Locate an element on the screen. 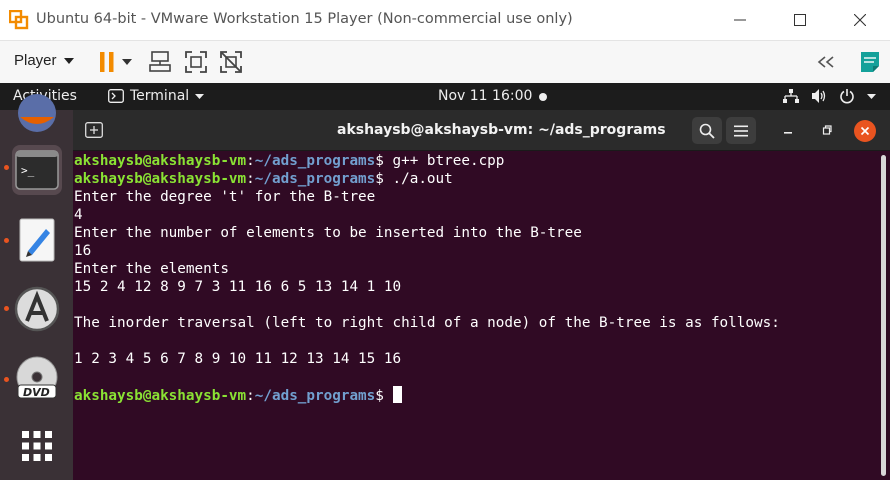 Image resolution: width=890 pixels, height=480 pixels. maximize-button is located at coordinates (800, 20).